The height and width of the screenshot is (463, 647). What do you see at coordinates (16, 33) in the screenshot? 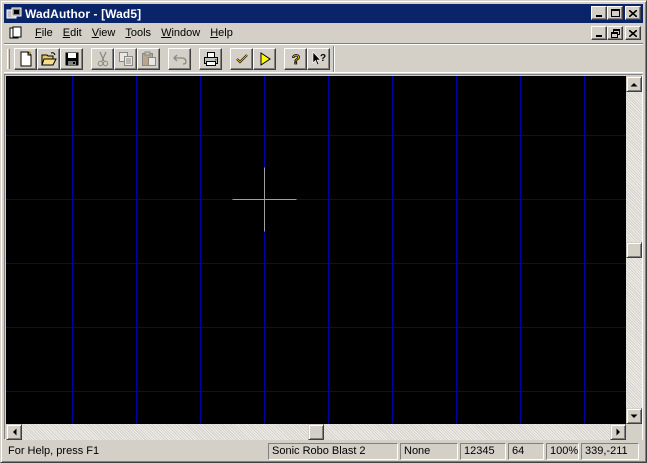
I see `document-system-menu-icon` at bounding box center [16, 33].